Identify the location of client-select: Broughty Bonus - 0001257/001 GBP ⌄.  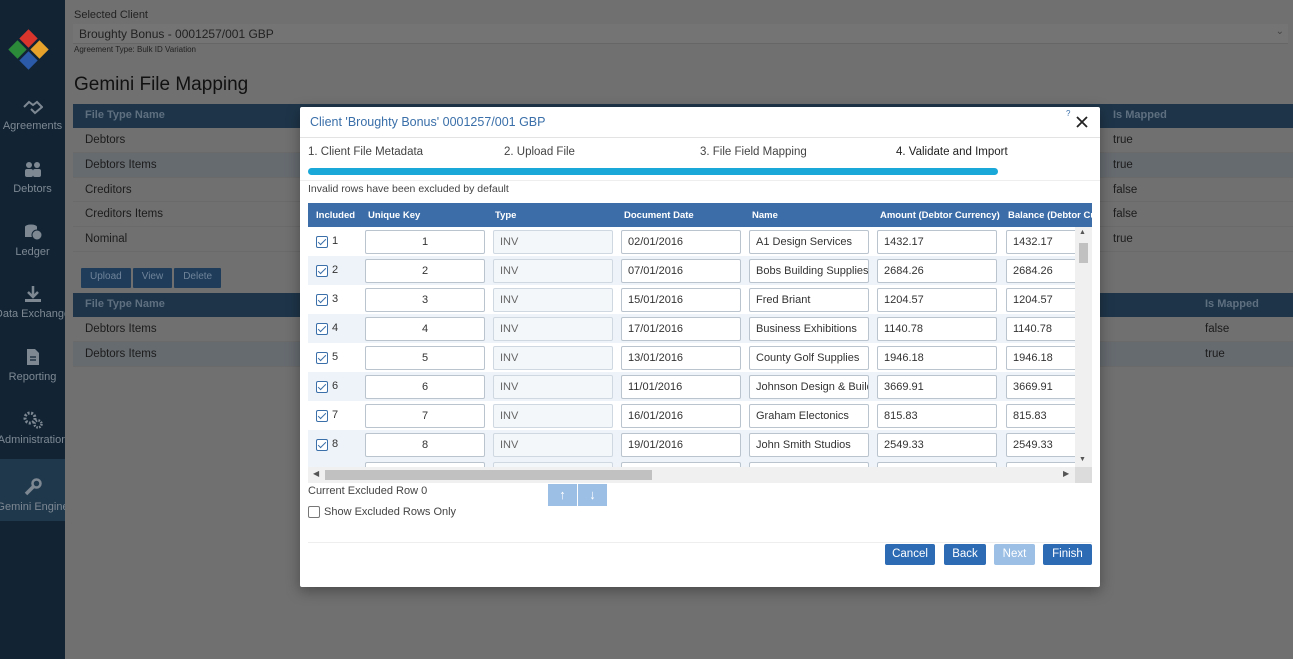
(680, 34).